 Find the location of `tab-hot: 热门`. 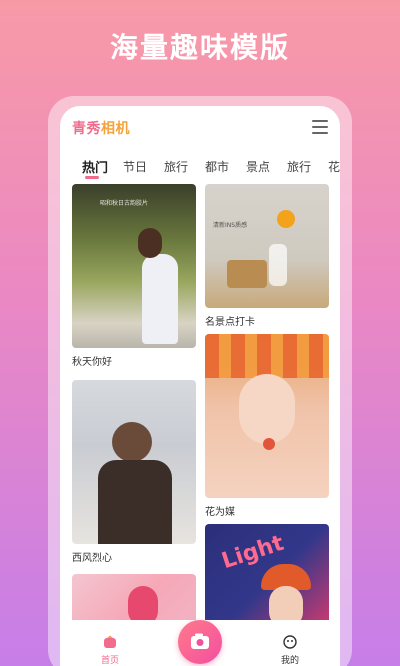

tab-hot: 热门 is located at coordinates (95, 166).